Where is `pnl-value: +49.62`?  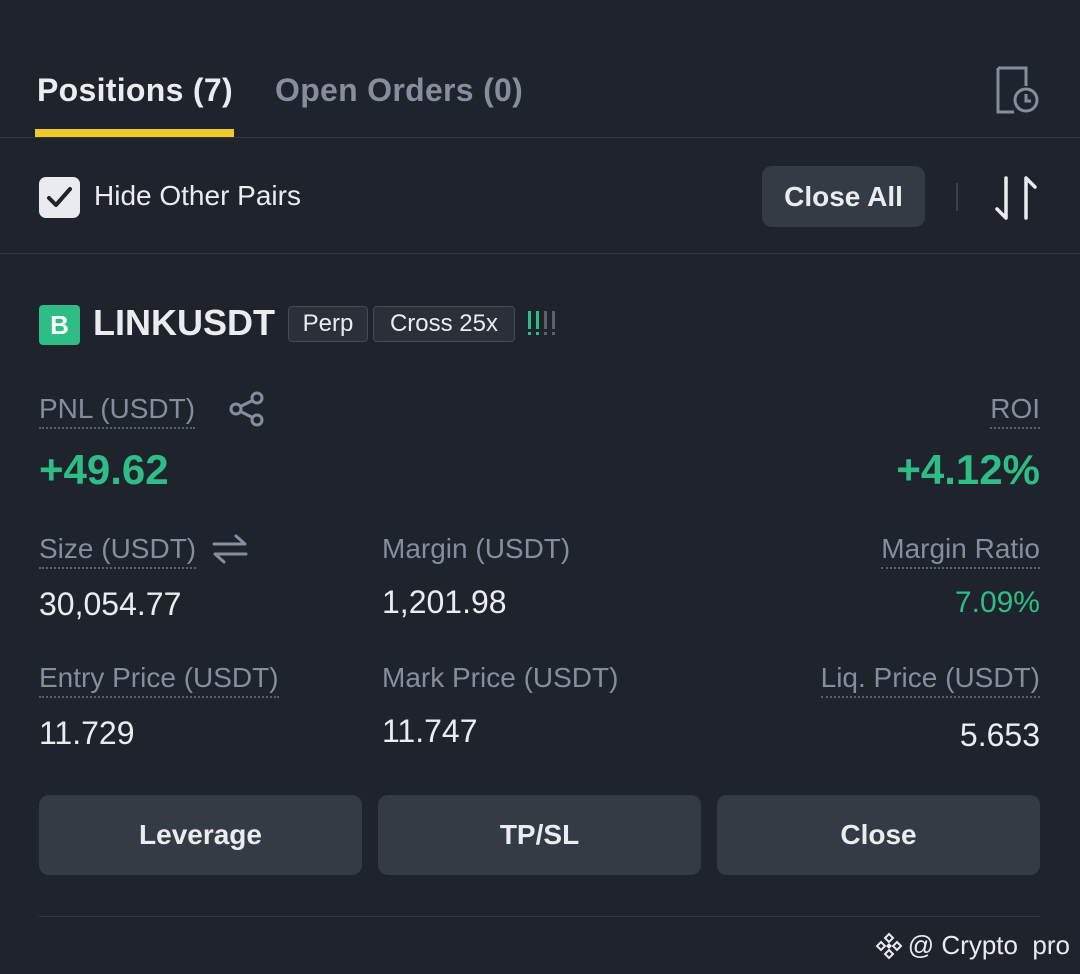 pnl-value: +49.62 is located at coordinates (104, 469).